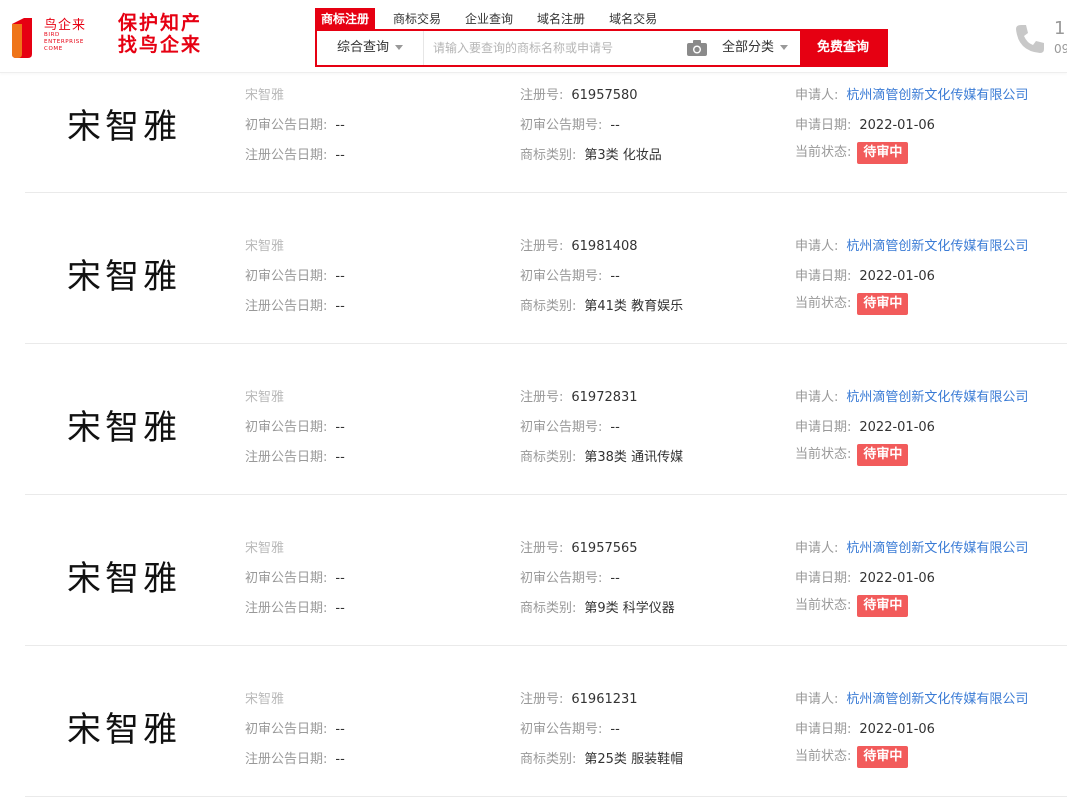  What do you see at coordinates (286, 457) in the screenshot?
I see `reg-notice-date-label: 注册公告日期:` at bounding box center [286, 457].